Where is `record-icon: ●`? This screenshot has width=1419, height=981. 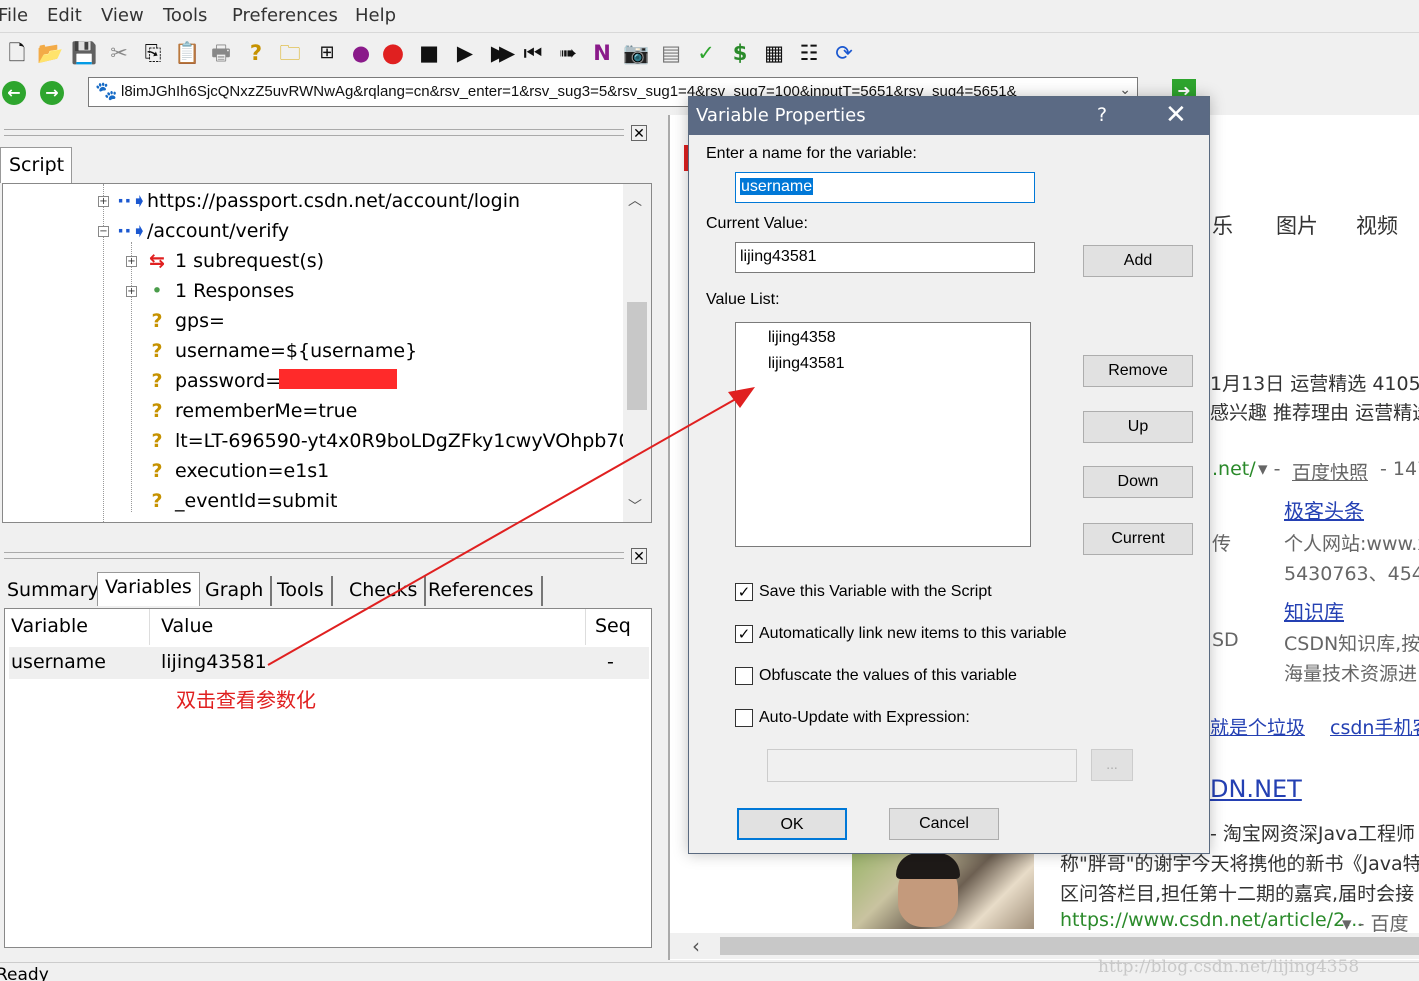
record-icon: ● is located at coordinates (393, 53).